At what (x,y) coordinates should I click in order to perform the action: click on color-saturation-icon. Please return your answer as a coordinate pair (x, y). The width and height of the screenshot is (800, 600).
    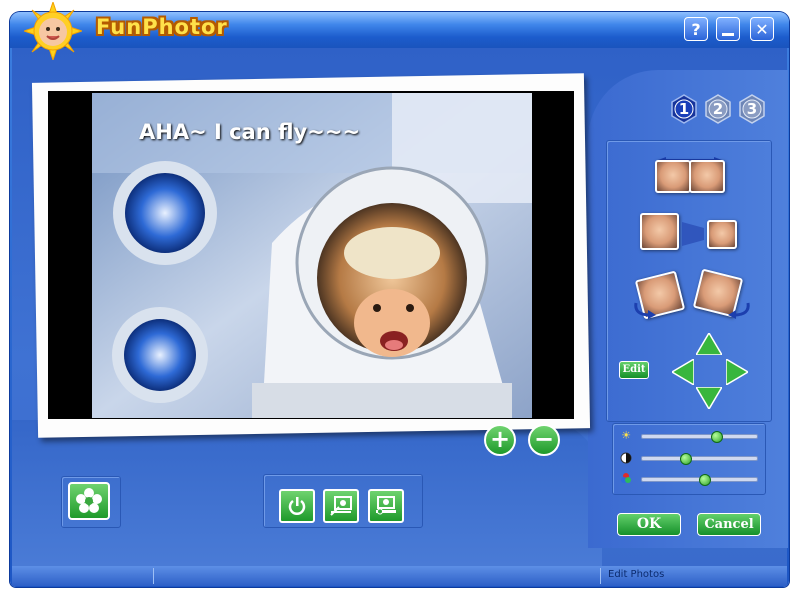
    Looking at the image, I should click on (626, 478).